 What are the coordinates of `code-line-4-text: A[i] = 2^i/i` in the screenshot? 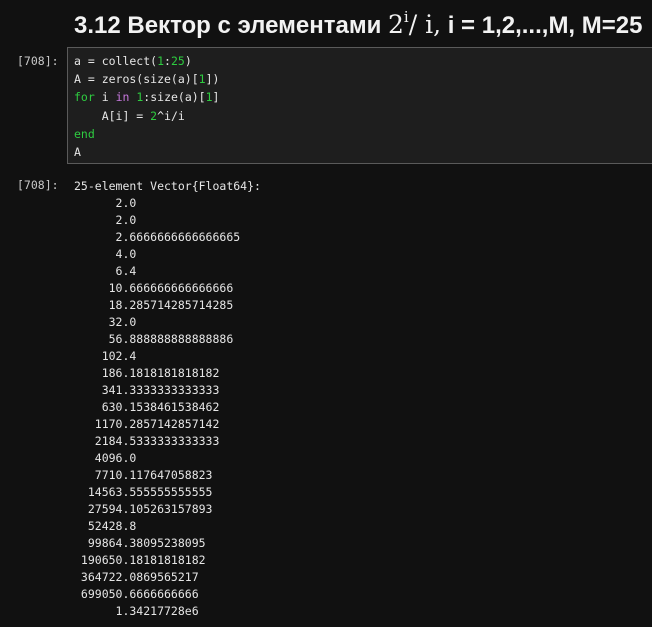 It's located at (129, 115).